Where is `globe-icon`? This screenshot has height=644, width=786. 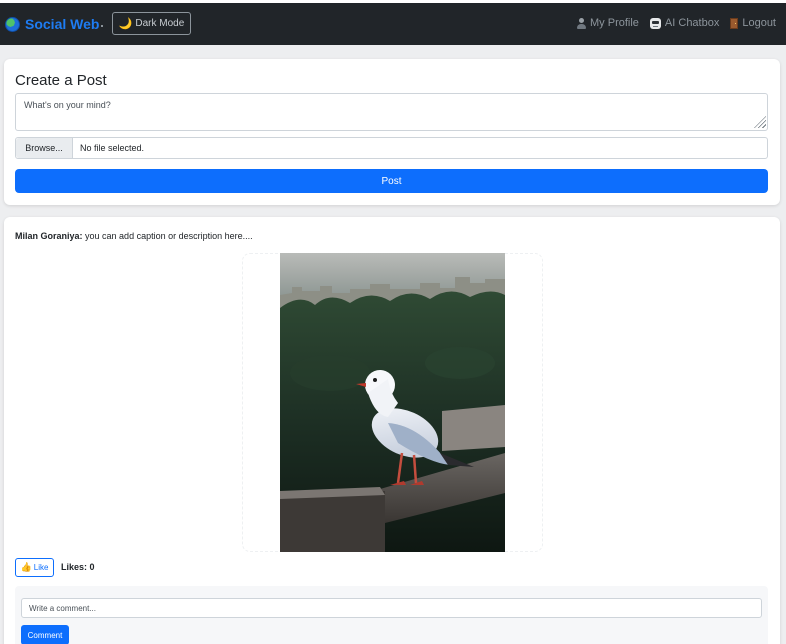
globe-icon is located at coordinates (12, 24).